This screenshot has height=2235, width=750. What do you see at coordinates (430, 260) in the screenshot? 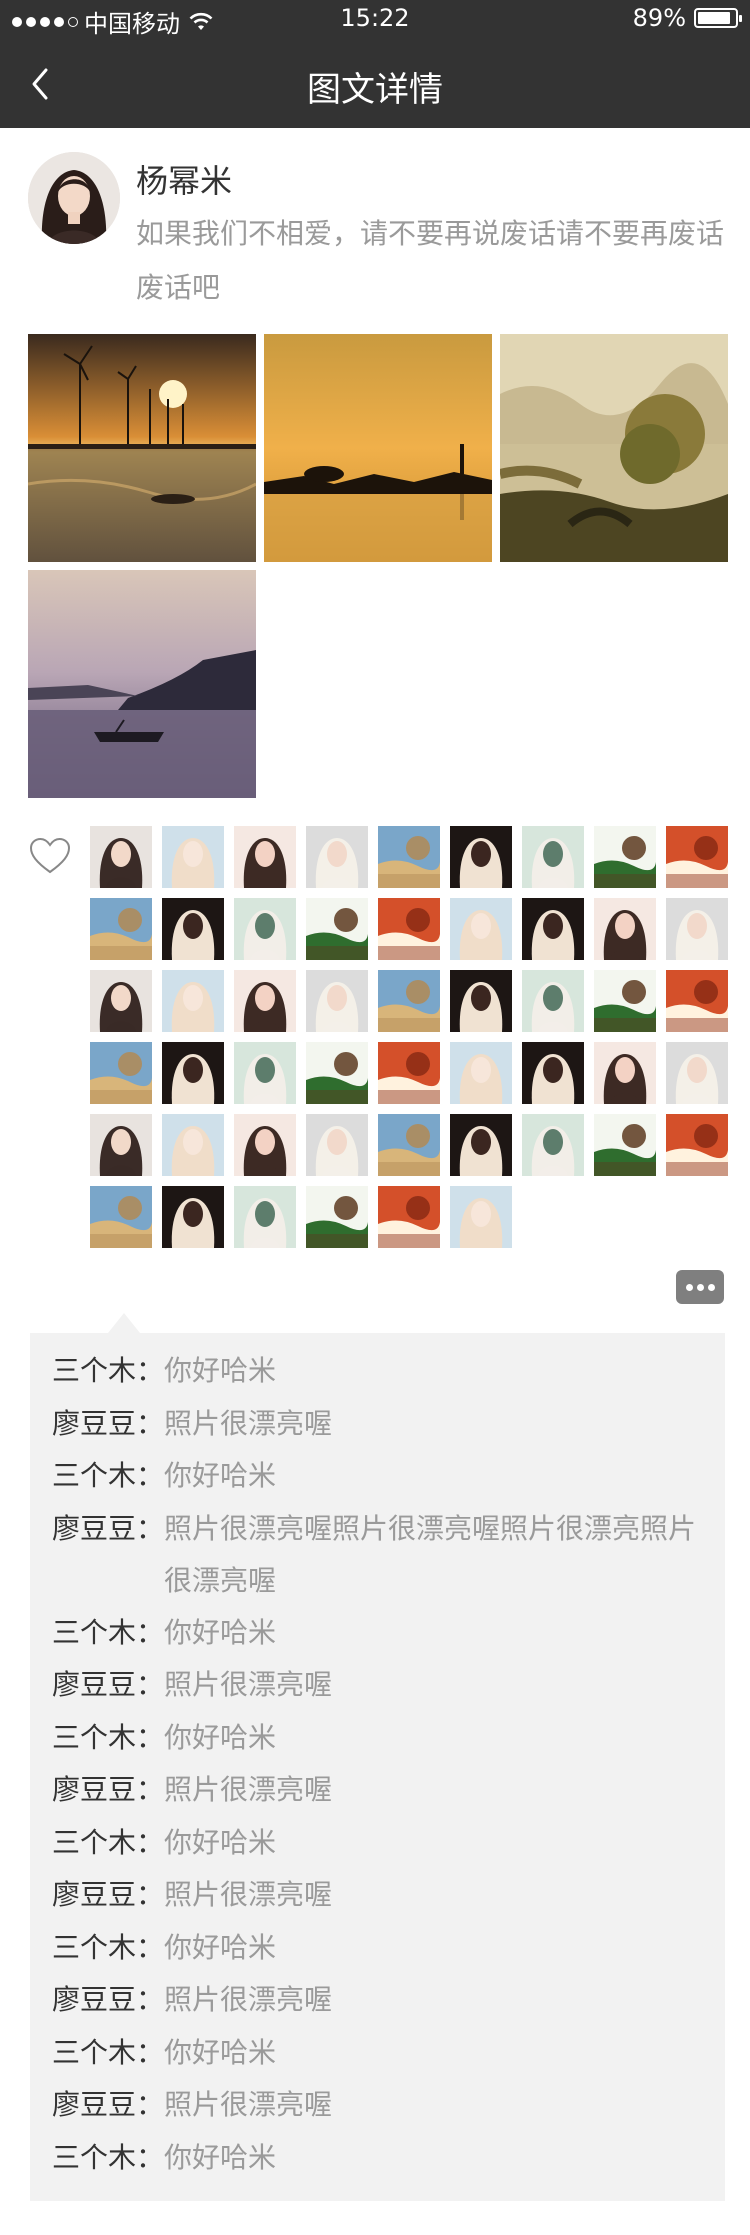
I see `post-text: 如果我们不相爱，请不要再说废话请不要再废话废话吧` at bounding box center [430, 260].